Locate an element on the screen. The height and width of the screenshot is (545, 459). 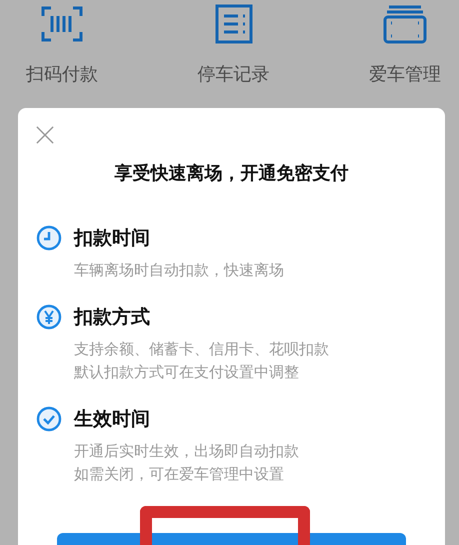
dialog-title: 享受快速离场，开通免密支付 is located at coordinates (232, 173).